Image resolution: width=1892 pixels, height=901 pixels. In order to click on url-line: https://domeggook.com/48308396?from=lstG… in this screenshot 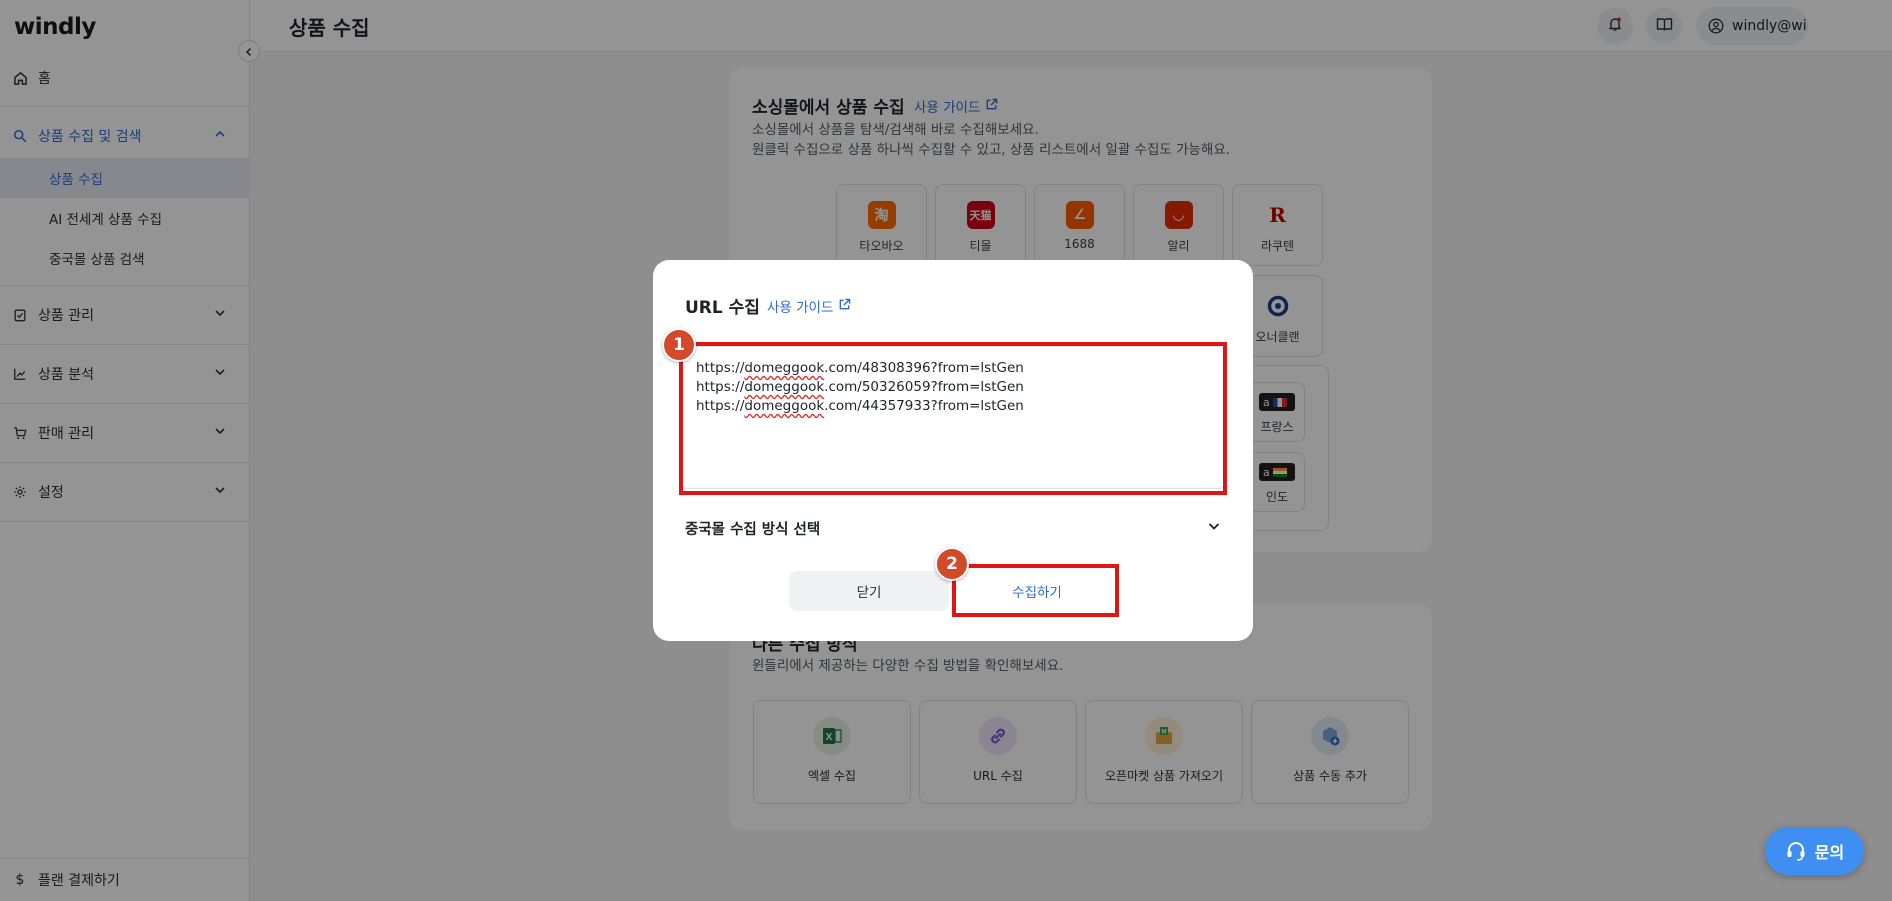, I will do `click(860, 368)`.